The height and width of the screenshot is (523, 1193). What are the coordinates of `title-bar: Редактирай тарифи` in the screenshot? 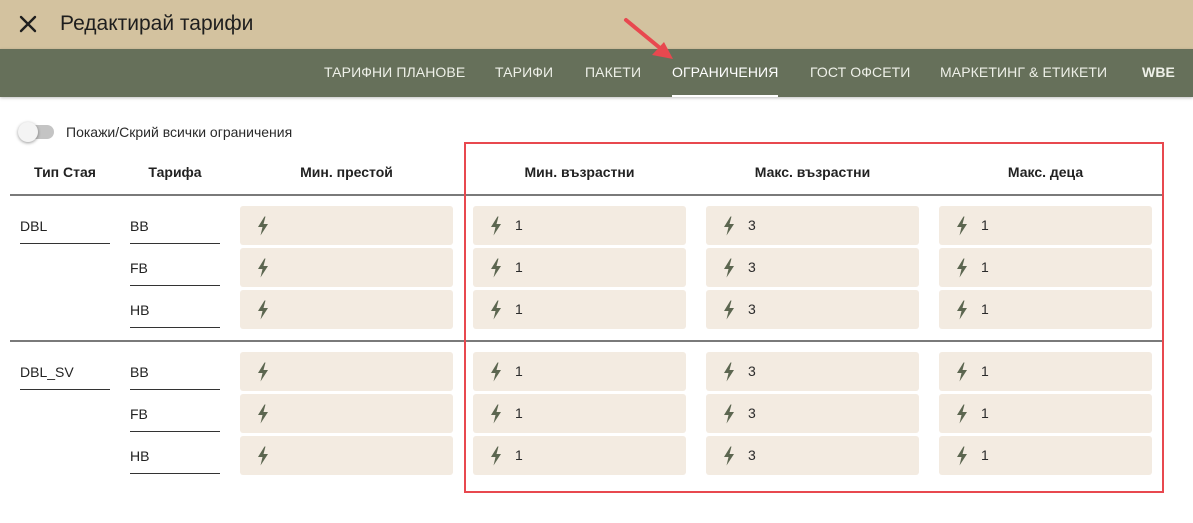 It's located at (596, 24).